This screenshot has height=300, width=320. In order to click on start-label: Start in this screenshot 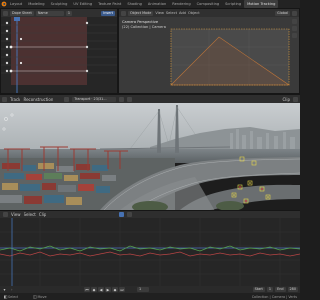, I will do `click(258, 289)`.